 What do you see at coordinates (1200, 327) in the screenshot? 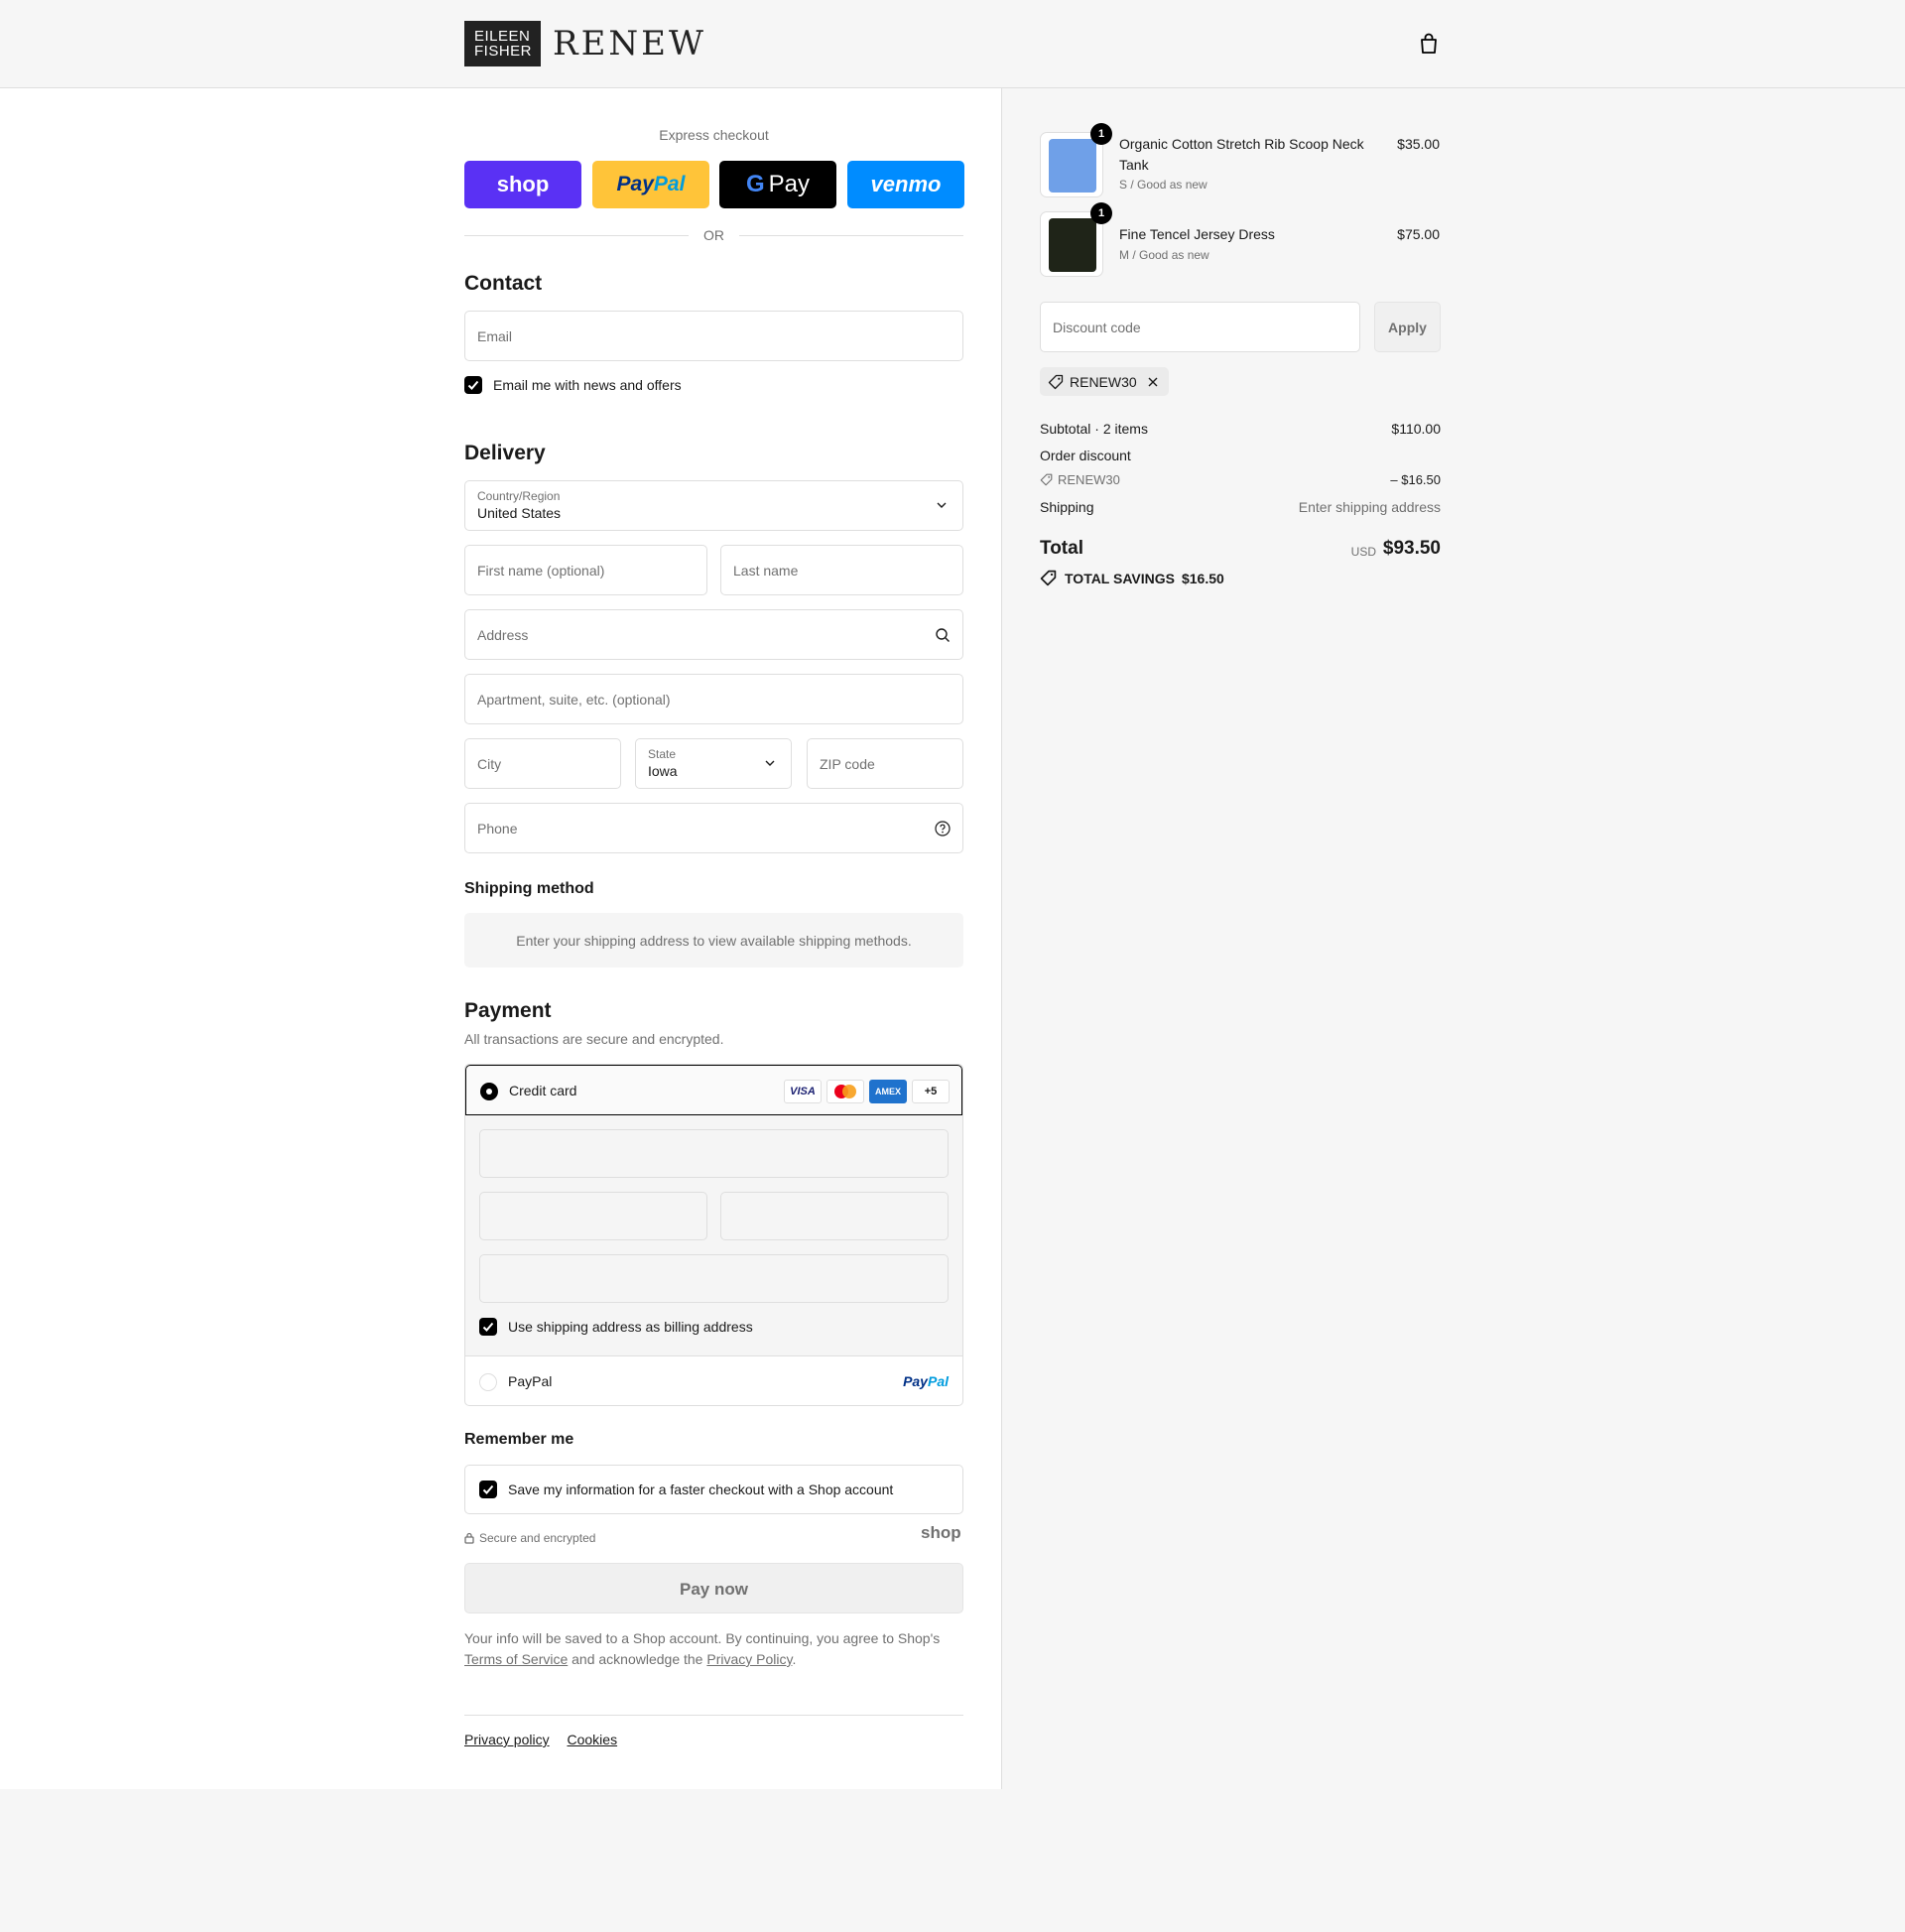
I see `discount-code-field: Discount code` at bounding box center [1200, 327].